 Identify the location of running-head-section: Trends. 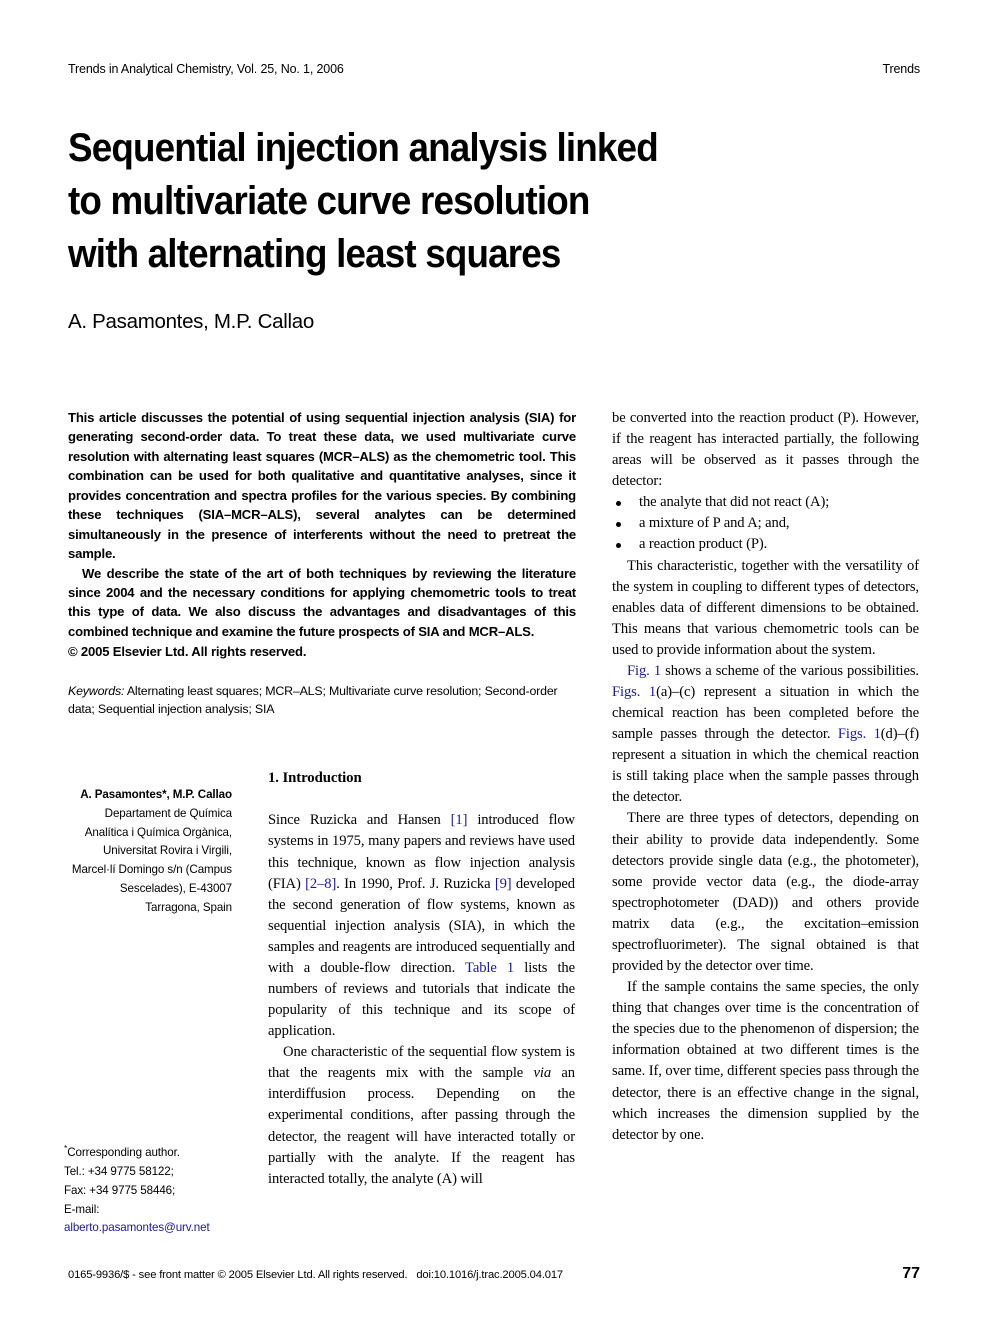
(901, 69).